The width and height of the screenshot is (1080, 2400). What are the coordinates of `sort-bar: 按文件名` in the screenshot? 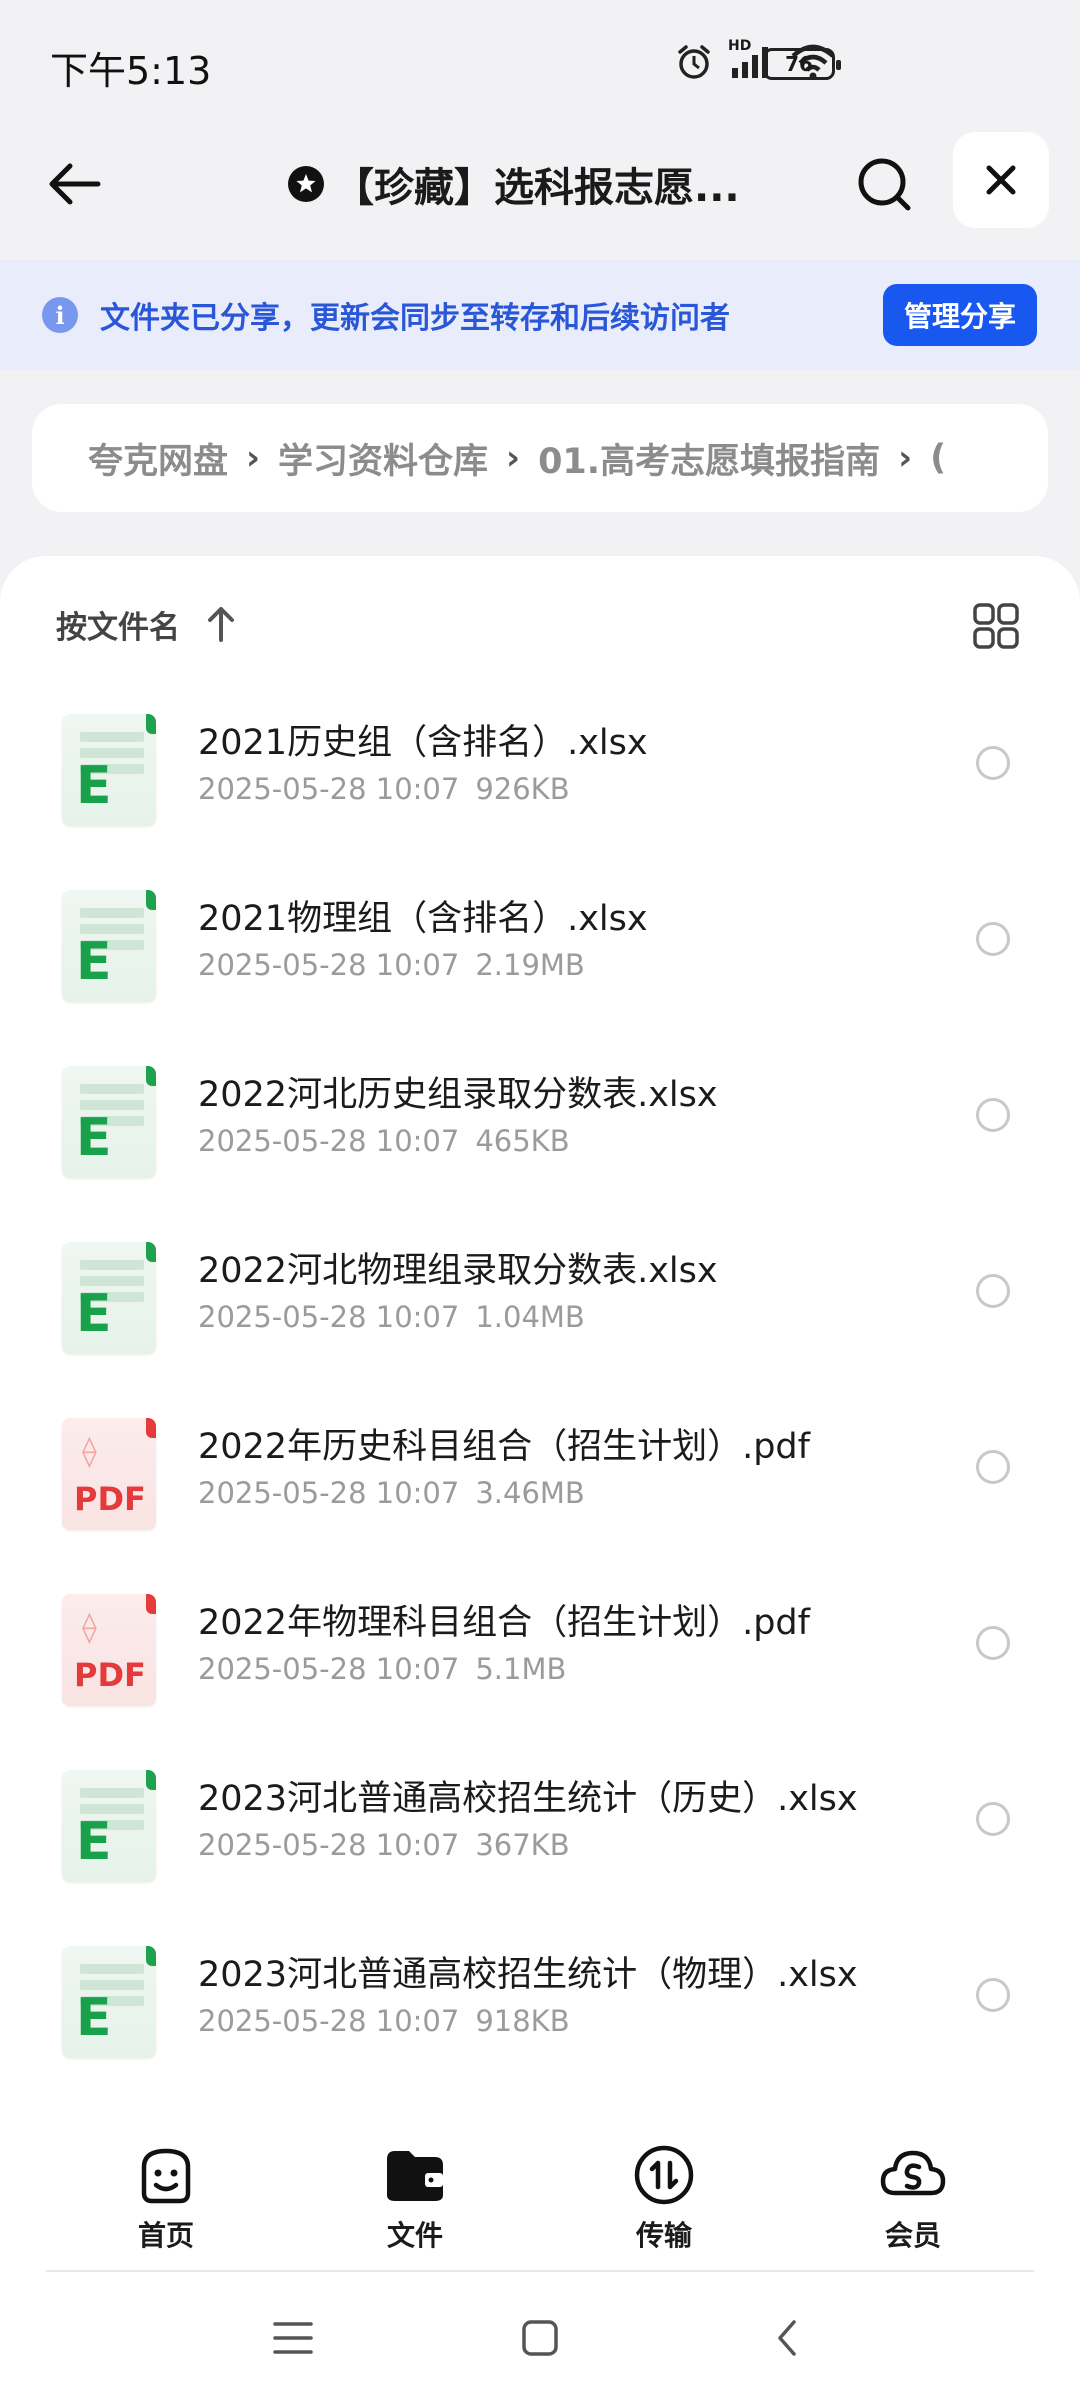 It's located at (541, 626).